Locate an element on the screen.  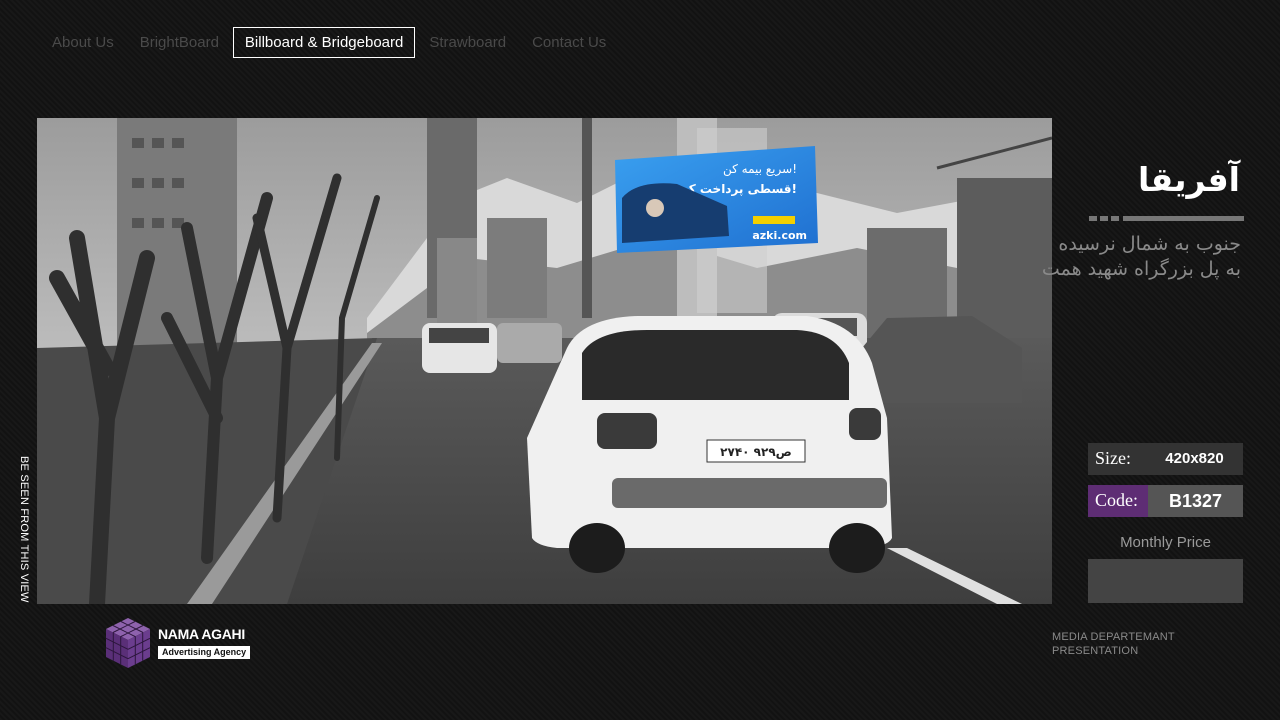
code-row: Code: B1327 is located at coordinates (1165, 501).